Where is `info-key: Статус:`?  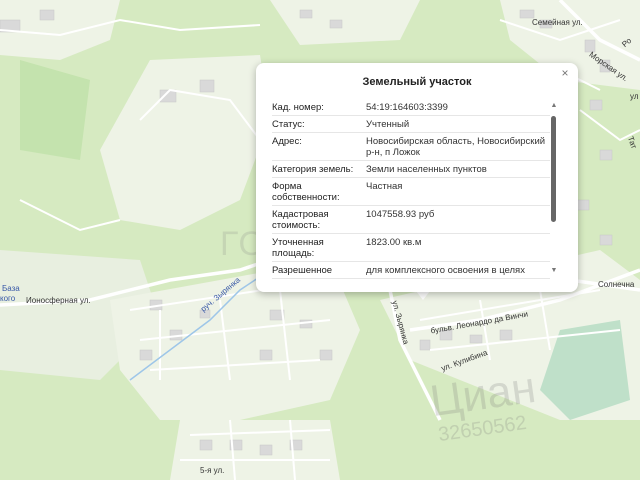
info-key: Статус: is located at coordinates (288, 124).